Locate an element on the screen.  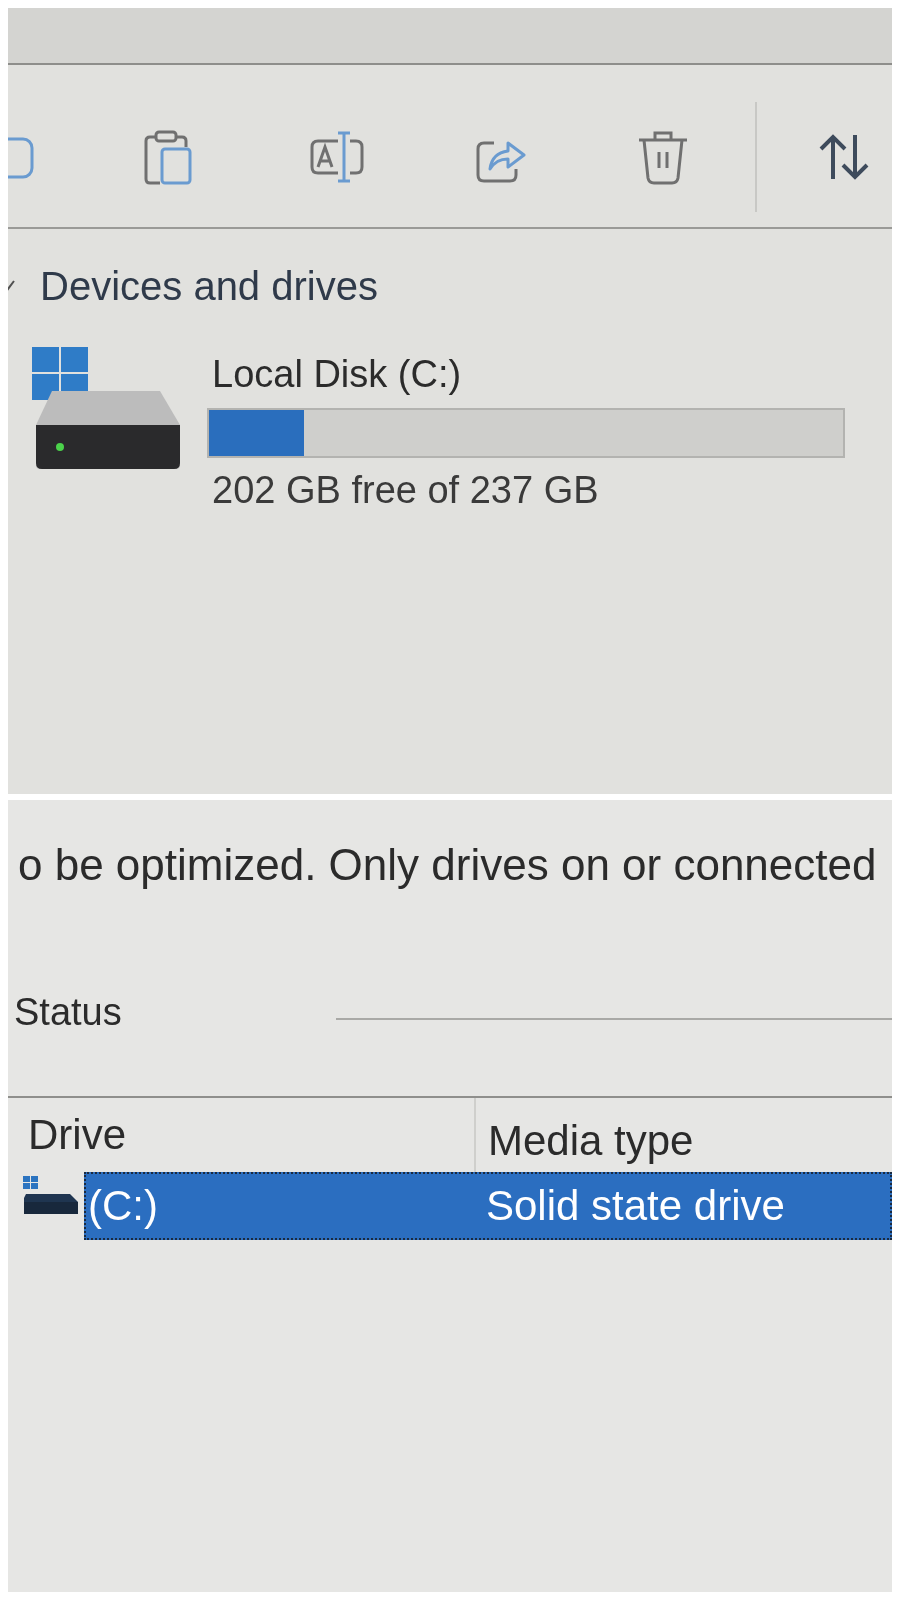
description-text: o be optimized. Only drives on or connected is located at coordinates (447, 865).